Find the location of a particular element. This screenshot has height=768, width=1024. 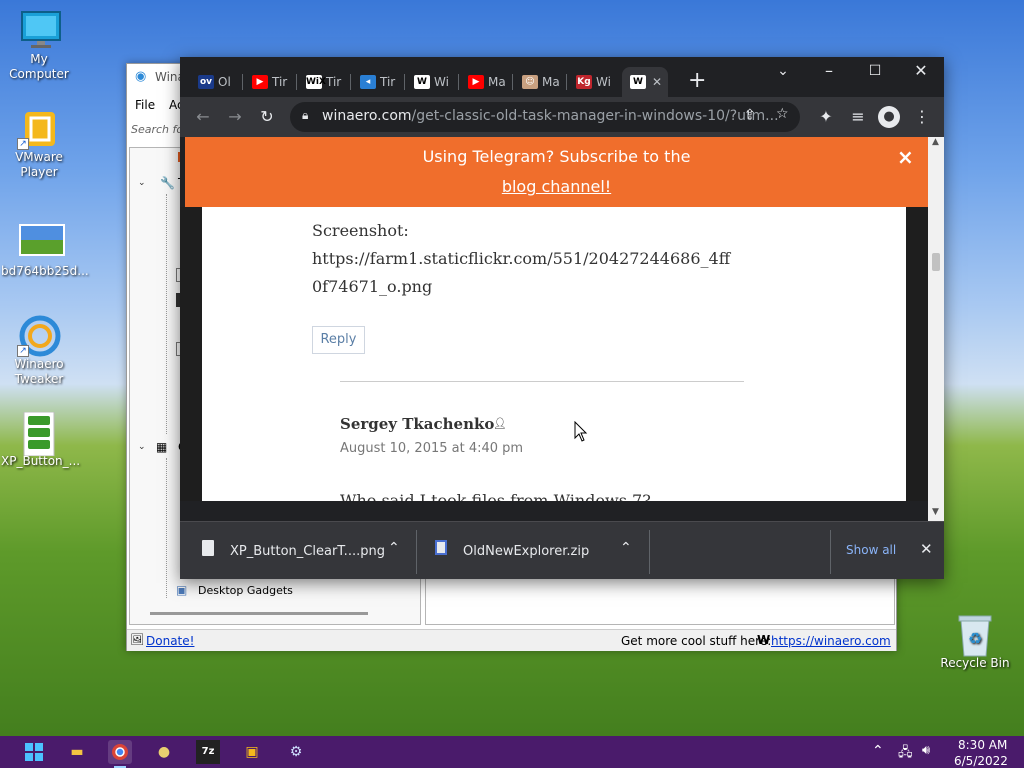

tab-active: W ✕ is located at coordinates (645, 82).